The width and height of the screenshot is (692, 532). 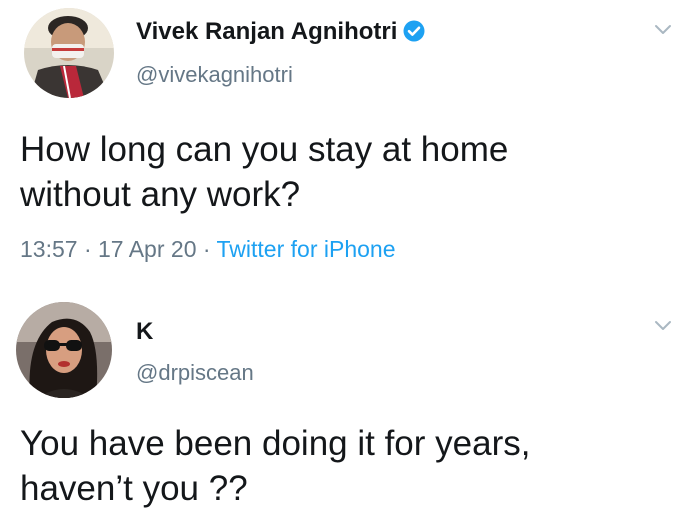 I want to click on tweet-meta: 13:57 · 17 Apr 20 · Twitter for iPhone, so click(x=208, y=249).